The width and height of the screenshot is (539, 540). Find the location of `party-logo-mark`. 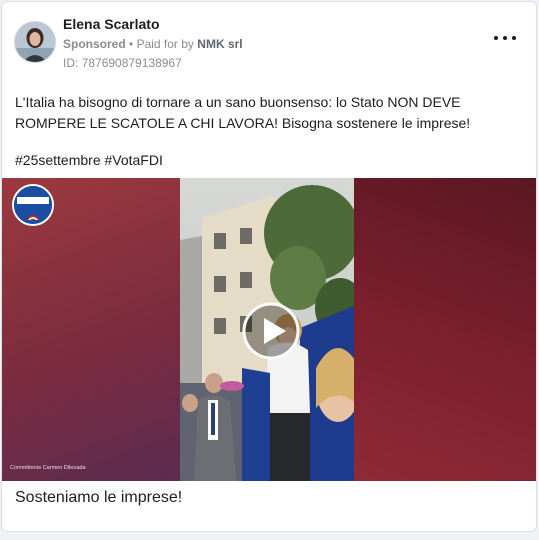

party-logo-mark is located at coordinates (33, 205).